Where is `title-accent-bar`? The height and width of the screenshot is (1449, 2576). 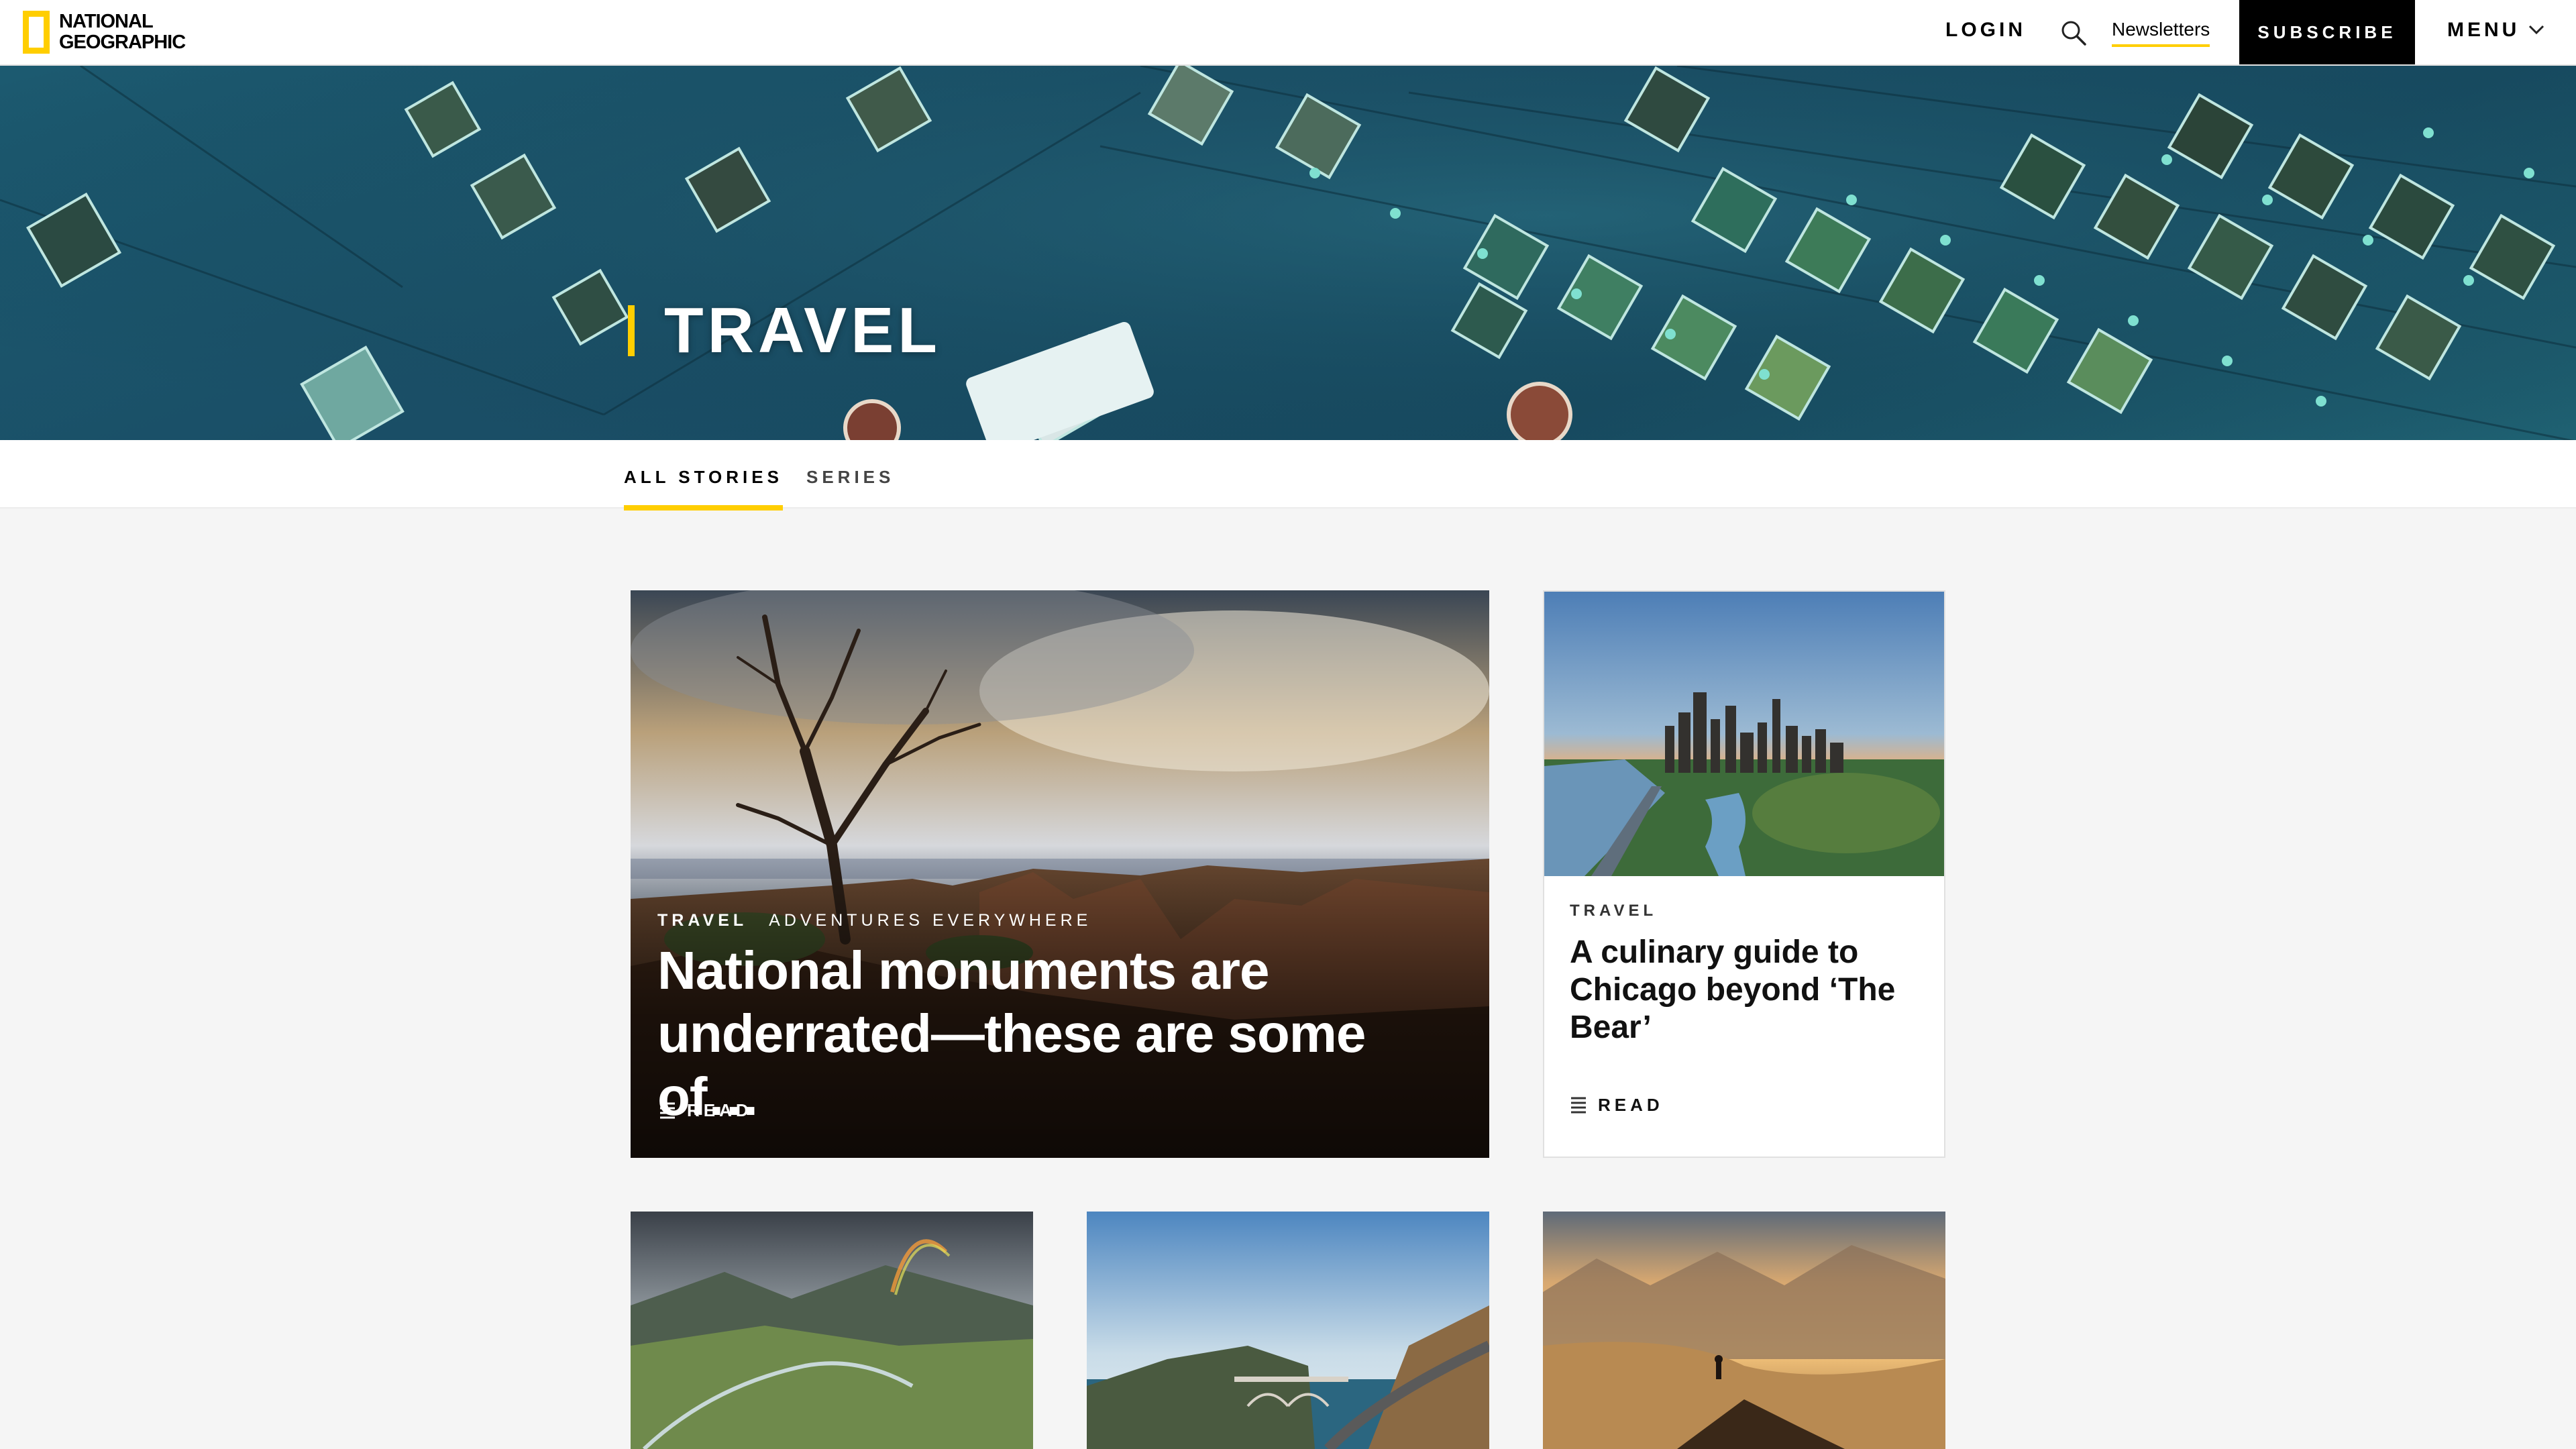
title-accent-bar is located at coordinates (631, 330).